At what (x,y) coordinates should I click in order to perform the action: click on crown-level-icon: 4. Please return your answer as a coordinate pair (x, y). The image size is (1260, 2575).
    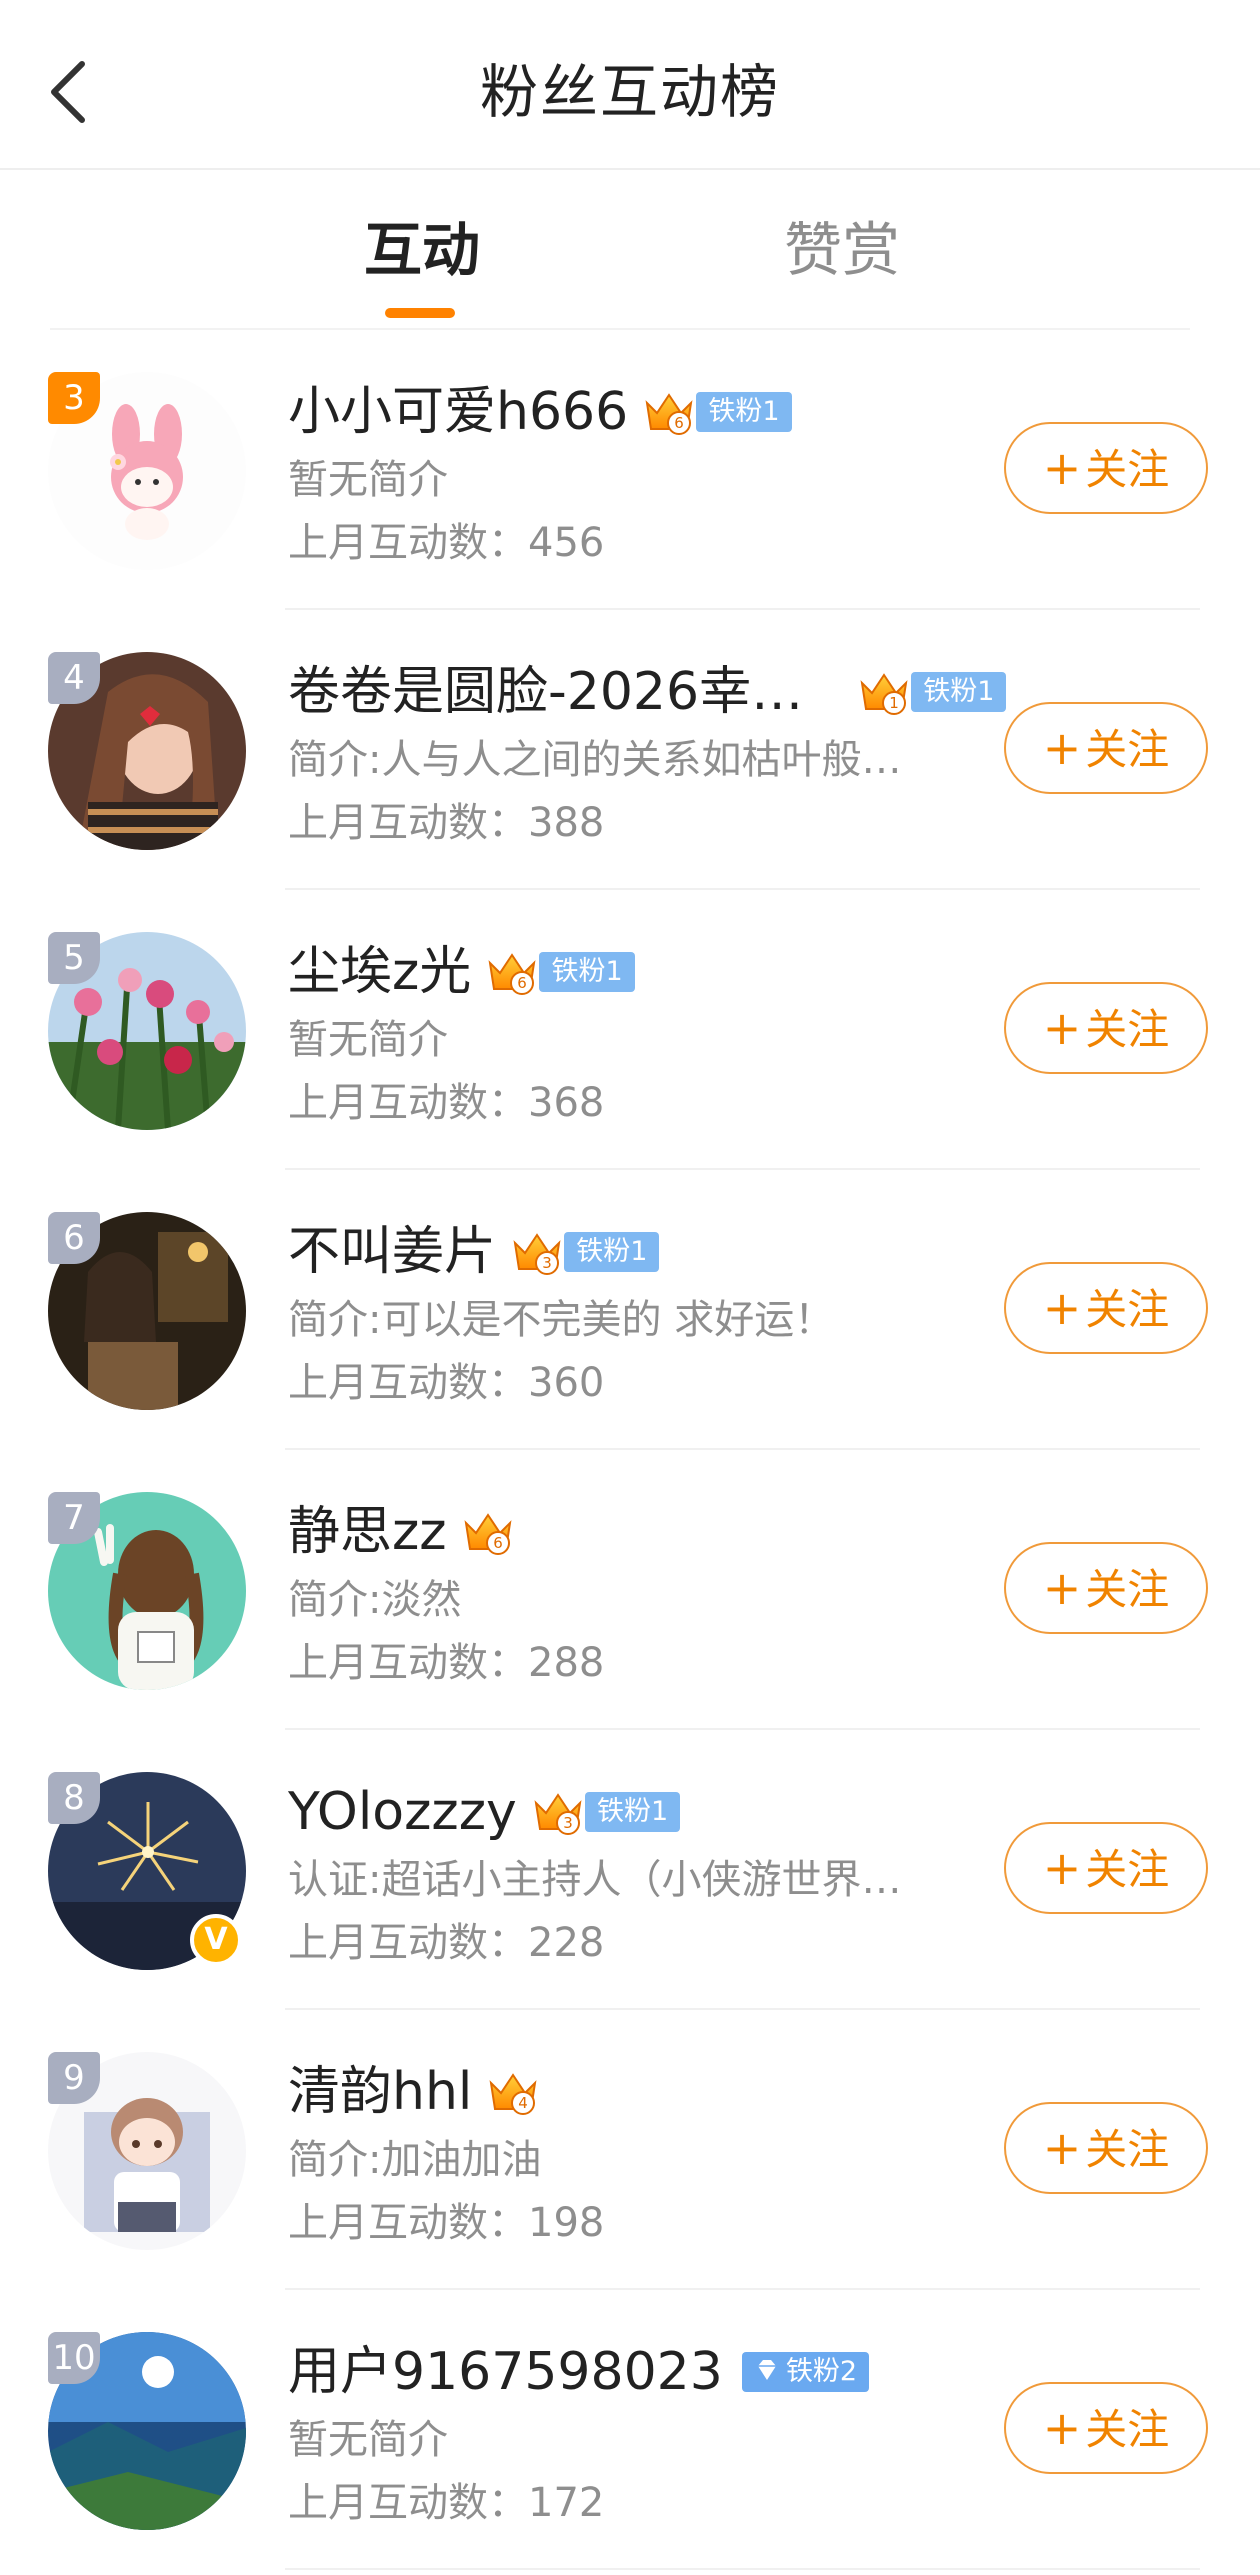
    Looking at the image, I should click on (513, 2094).